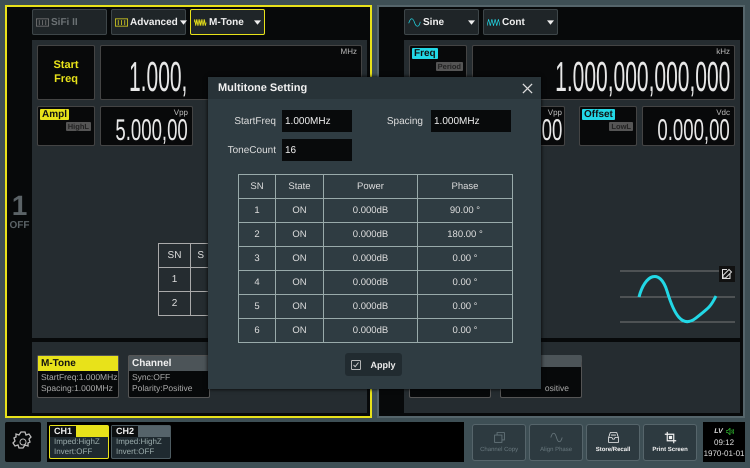 Image resolution: width=750 pixels, height=468 pixels. What do you see at coordinates (373, 364) in the screenshot?
I see `apply-button: Apply` at bounding box center [373, 364].